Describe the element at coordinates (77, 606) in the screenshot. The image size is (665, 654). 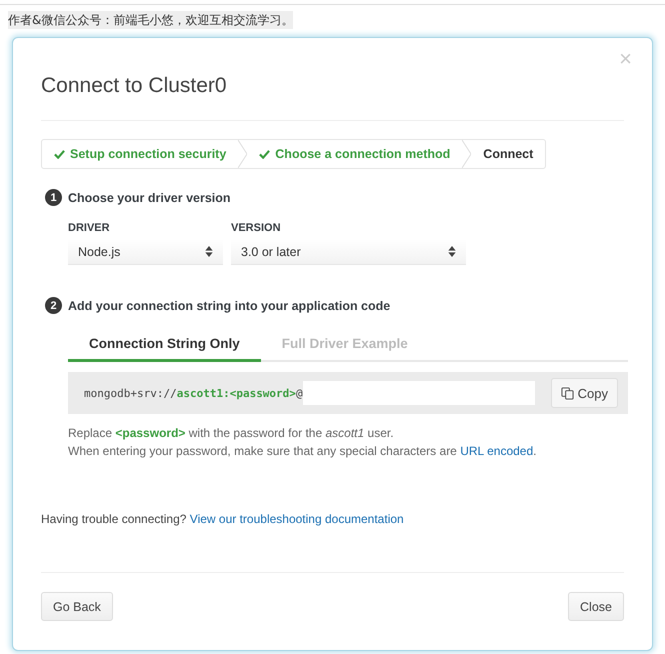
I see `back-button: Go Back` at that location.